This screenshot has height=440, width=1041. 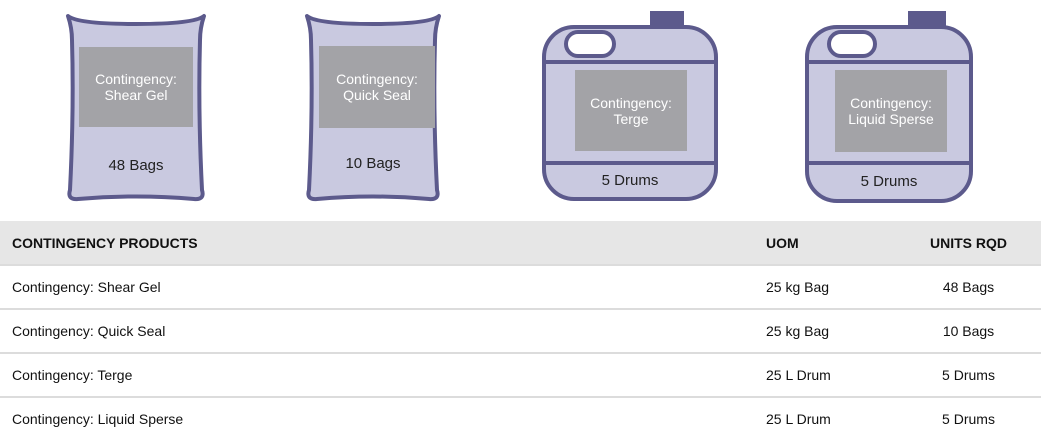 I want to click on package-quick-seal: Contingency: Quick Seal 10 Bags, so click(x=373, y=107).